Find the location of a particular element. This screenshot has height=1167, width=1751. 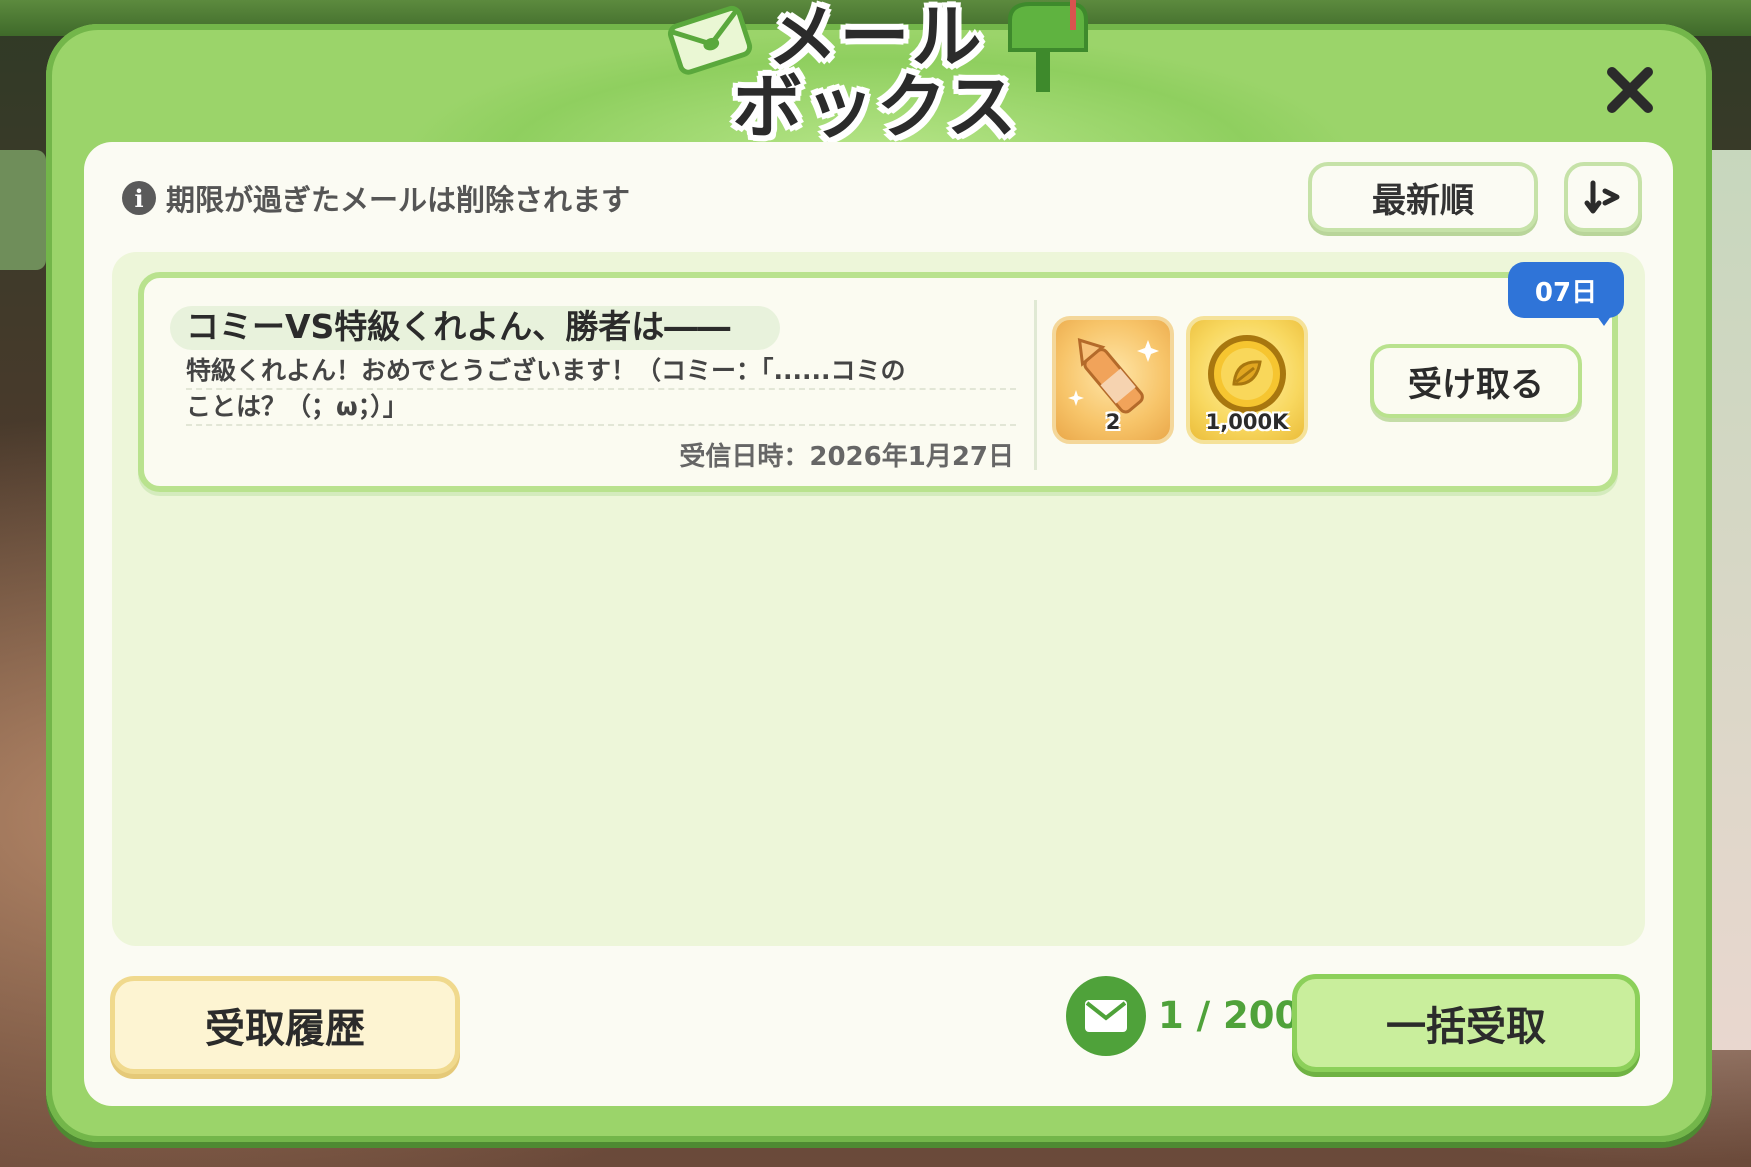

close-icon is located at coordinates (1630, 90).